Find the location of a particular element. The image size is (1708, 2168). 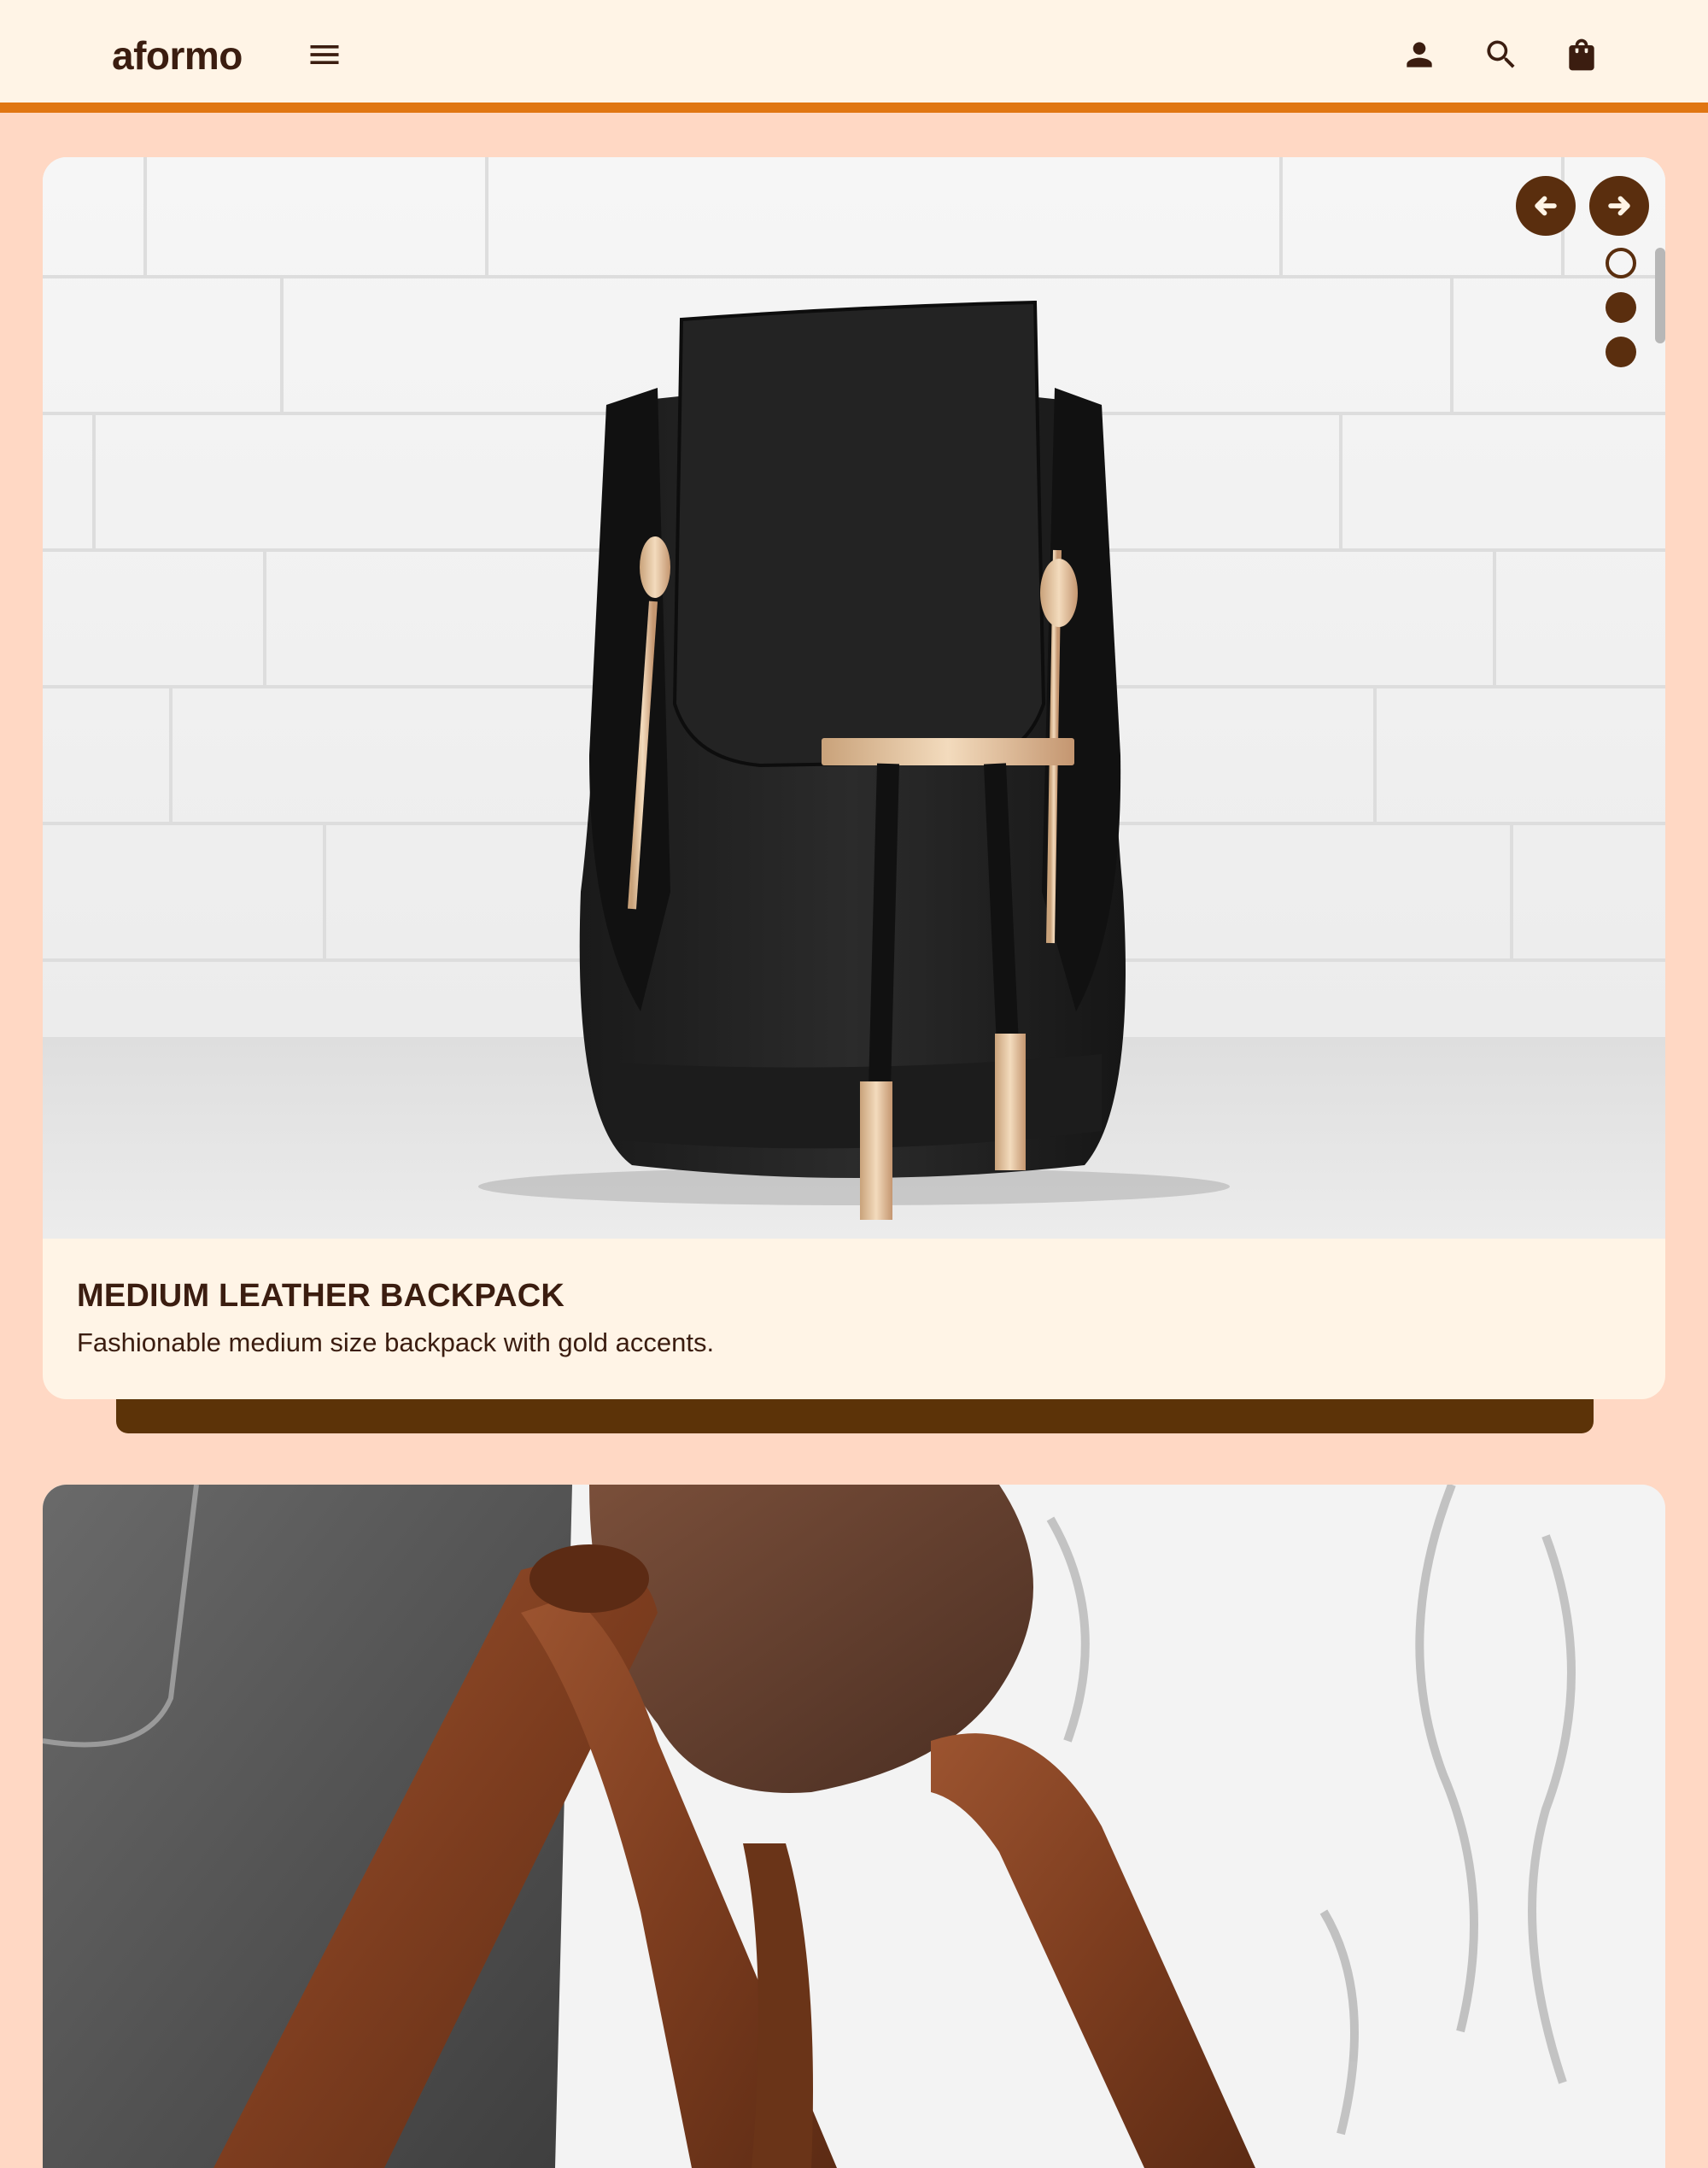

account-icon is located at coordinates (1419, 54).